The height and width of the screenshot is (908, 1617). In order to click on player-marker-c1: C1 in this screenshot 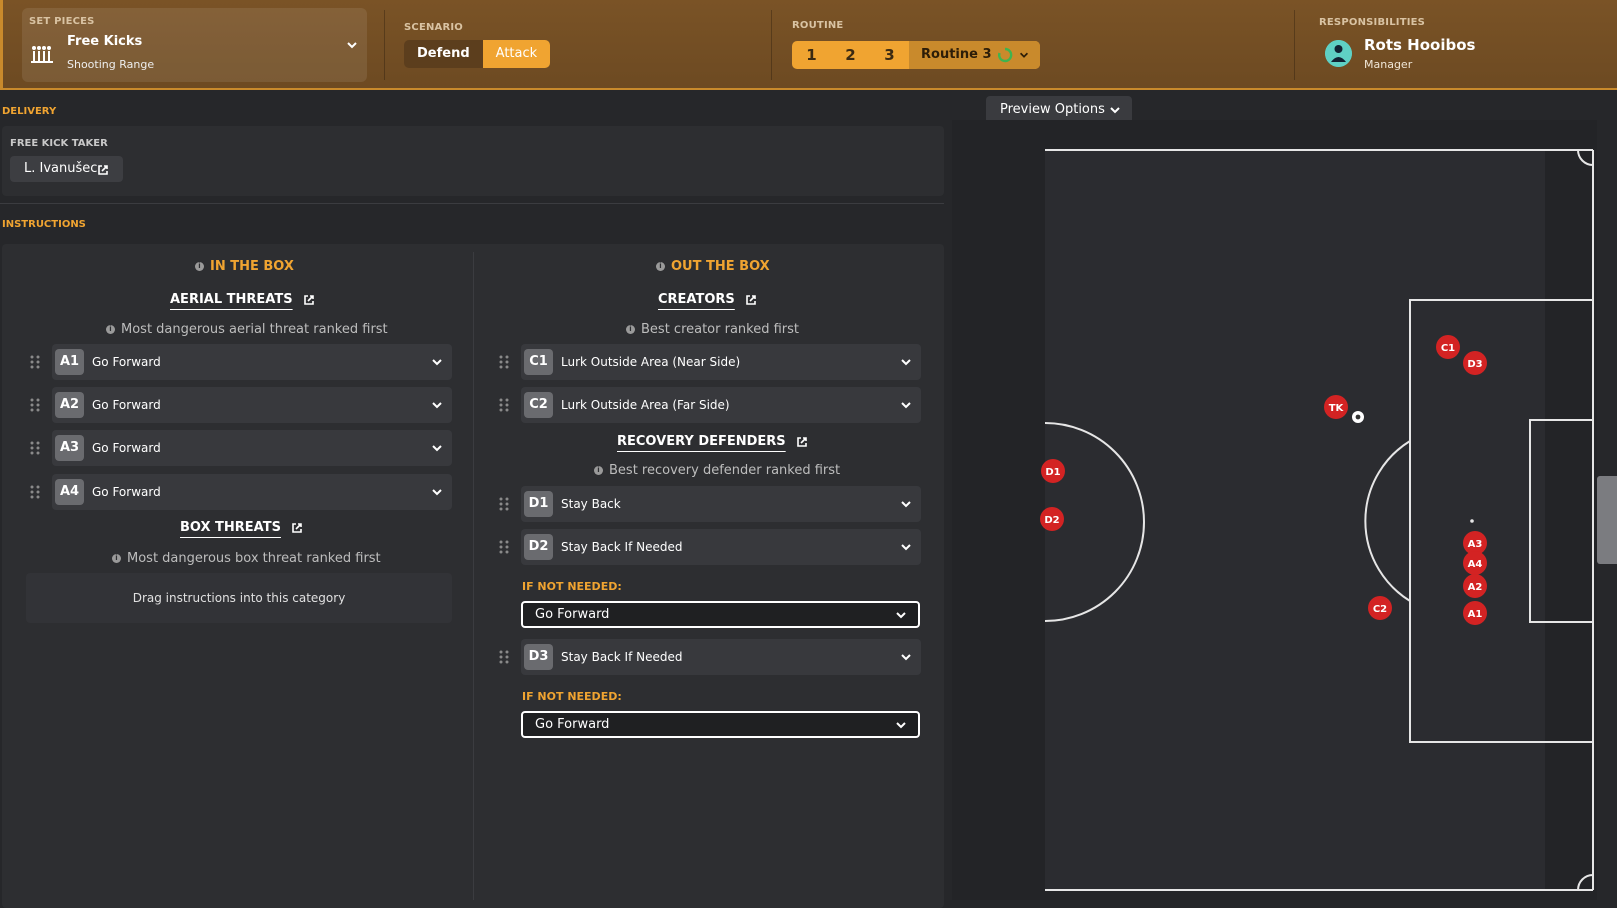, I will do `click(1448, 347)`.